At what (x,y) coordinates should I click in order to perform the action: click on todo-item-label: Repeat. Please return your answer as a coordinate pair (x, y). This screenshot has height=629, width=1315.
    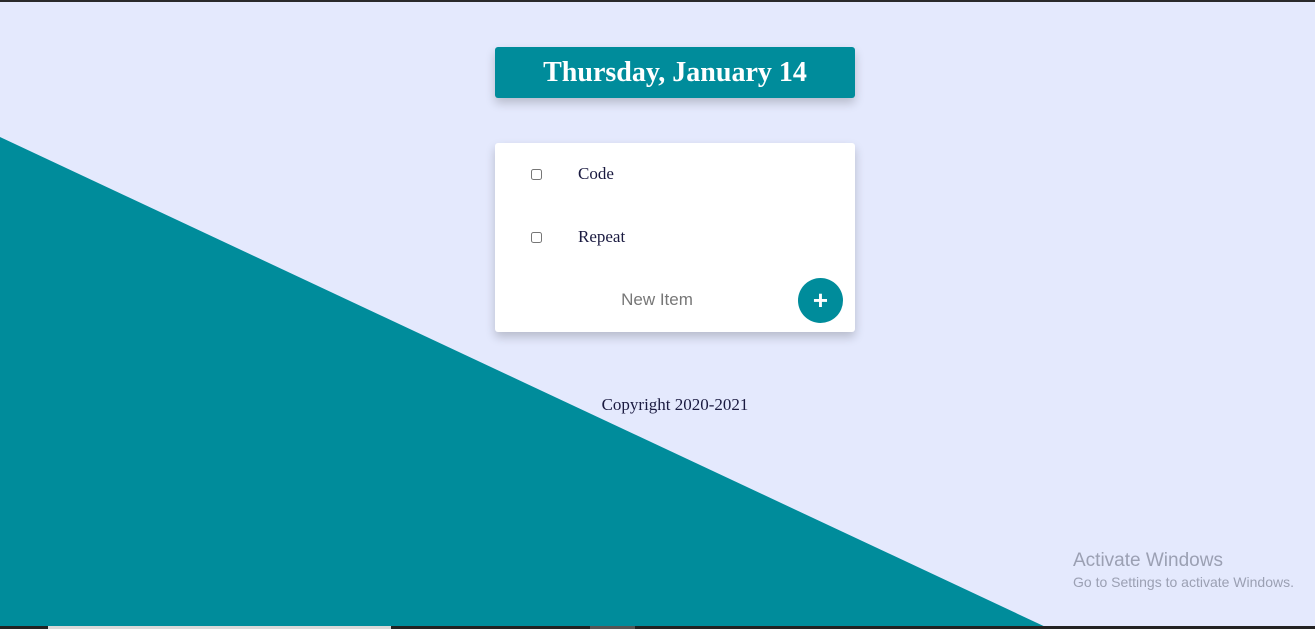
    Looking at the image, I should click on (602, 236).